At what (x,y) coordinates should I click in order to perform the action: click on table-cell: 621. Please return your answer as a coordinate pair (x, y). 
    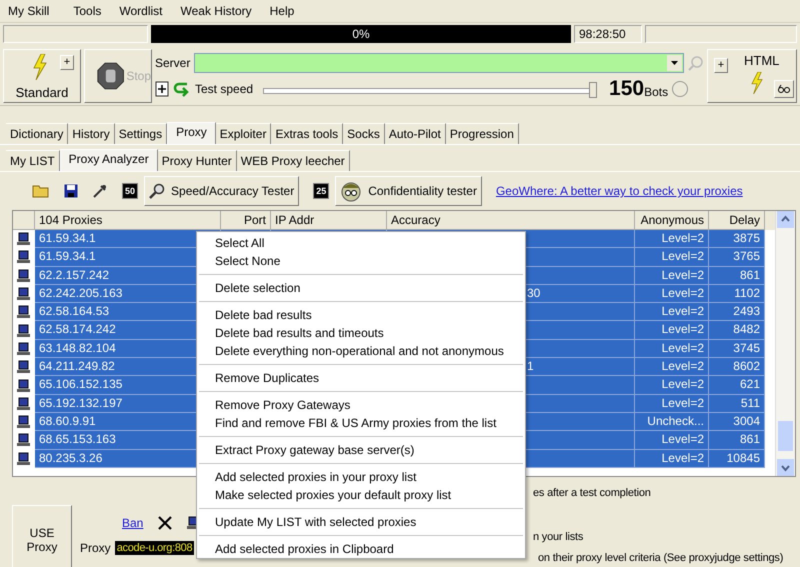
    Looking at the image, I should click on (737, 385).